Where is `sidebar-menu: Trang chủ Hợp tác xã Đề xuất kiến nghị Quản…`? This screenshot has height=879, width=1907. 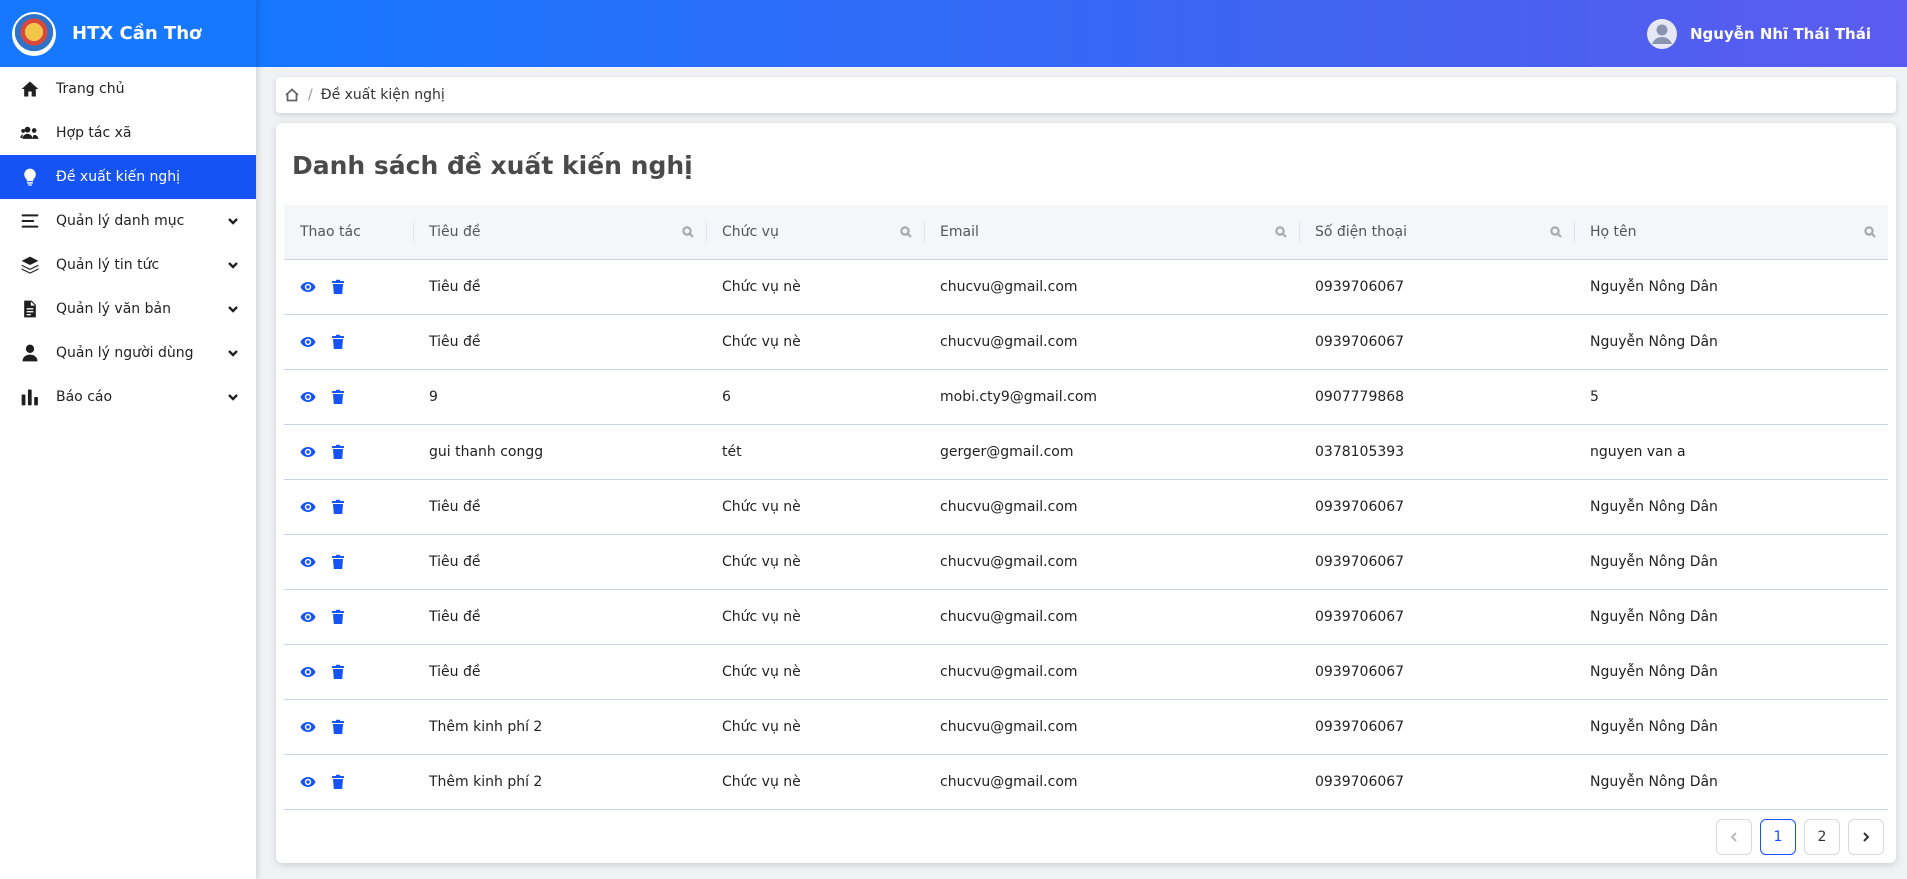 sidebar-menu: Trang chủ Hợp tác xã Đề xuất kiến nghị Quản… is located at coordinates (128, 243).